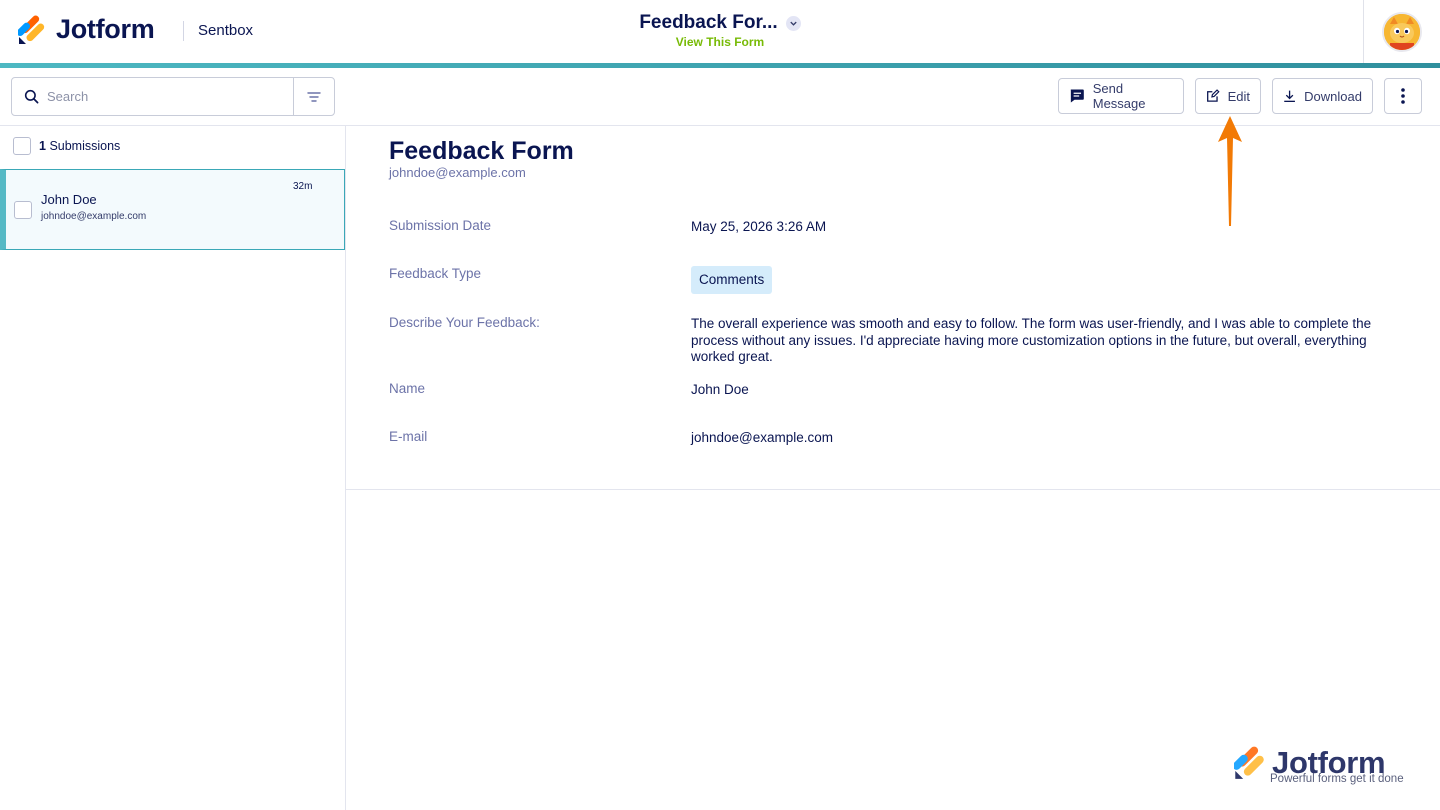 The width and height of the screenshot is (1440, 810). What do you see at coordinates (1249, 762) in the screenshot?
I see `jotform-logo-icon` at bounding box center [1249, 762].